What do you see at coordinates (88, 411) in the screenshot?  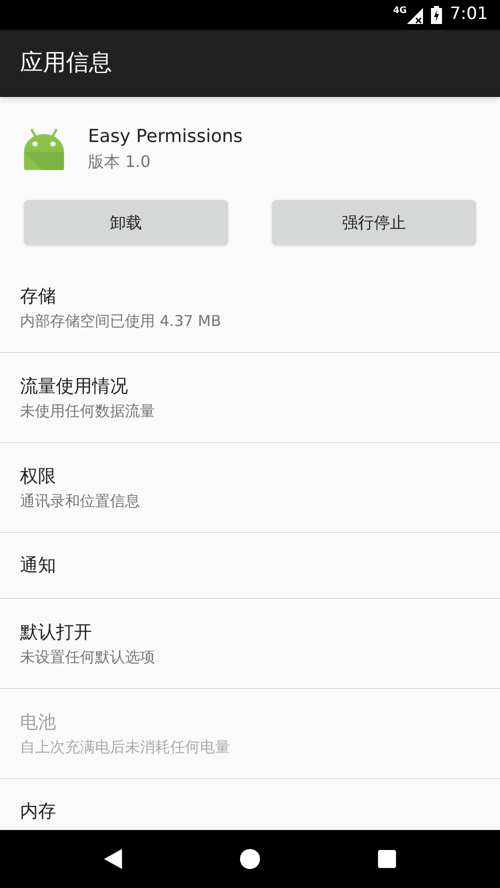 I see `item-subtitle: 未使用任何数据流量` at bounding box center [88, 411].